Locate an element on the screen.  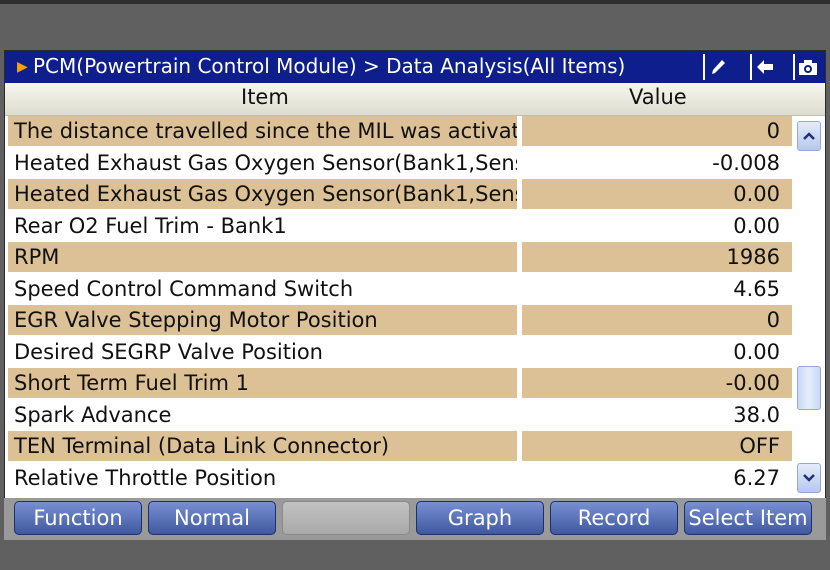
row-value: 6.27 is located at coordinates (657, 477).